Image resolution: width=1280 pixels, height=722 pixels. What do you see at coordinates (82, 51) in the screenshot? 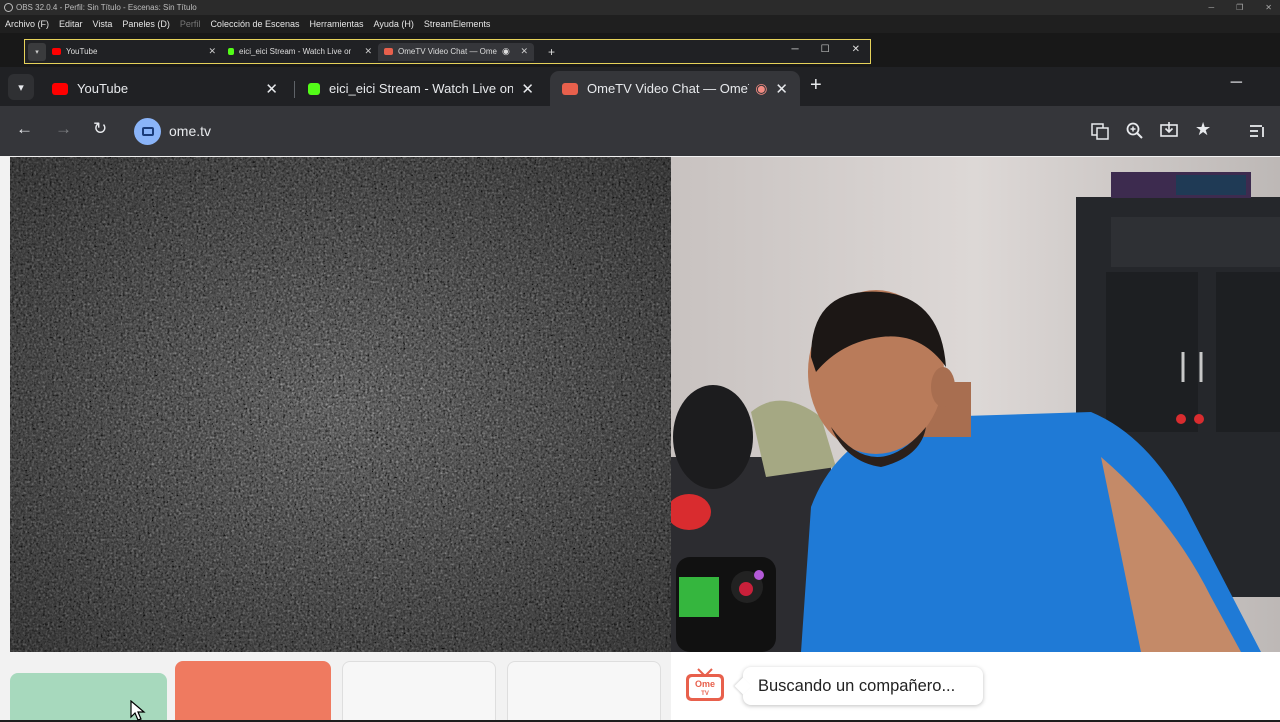
I see `mini-tab-label: YouTube` at bounding box center [82, 51].